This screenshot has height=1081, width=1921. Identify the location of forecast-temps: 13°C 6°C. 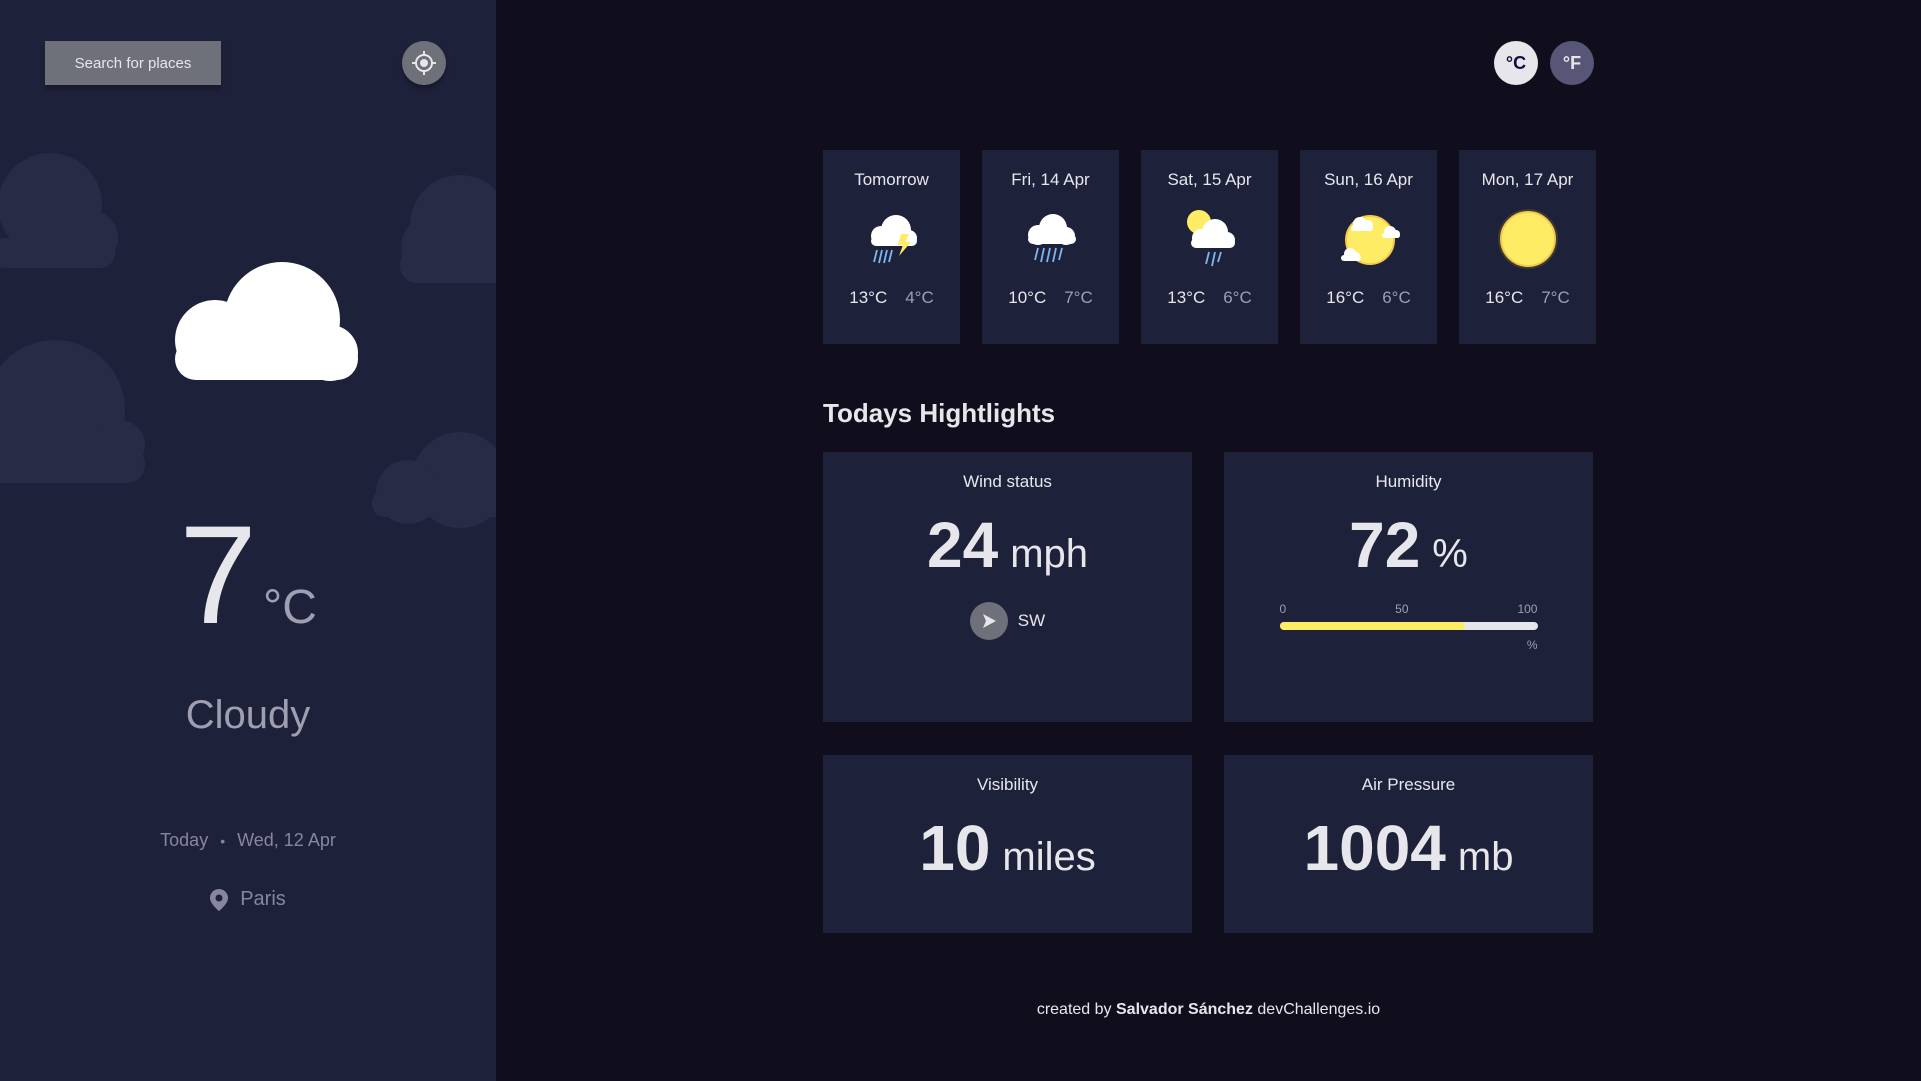
(1209, 298).